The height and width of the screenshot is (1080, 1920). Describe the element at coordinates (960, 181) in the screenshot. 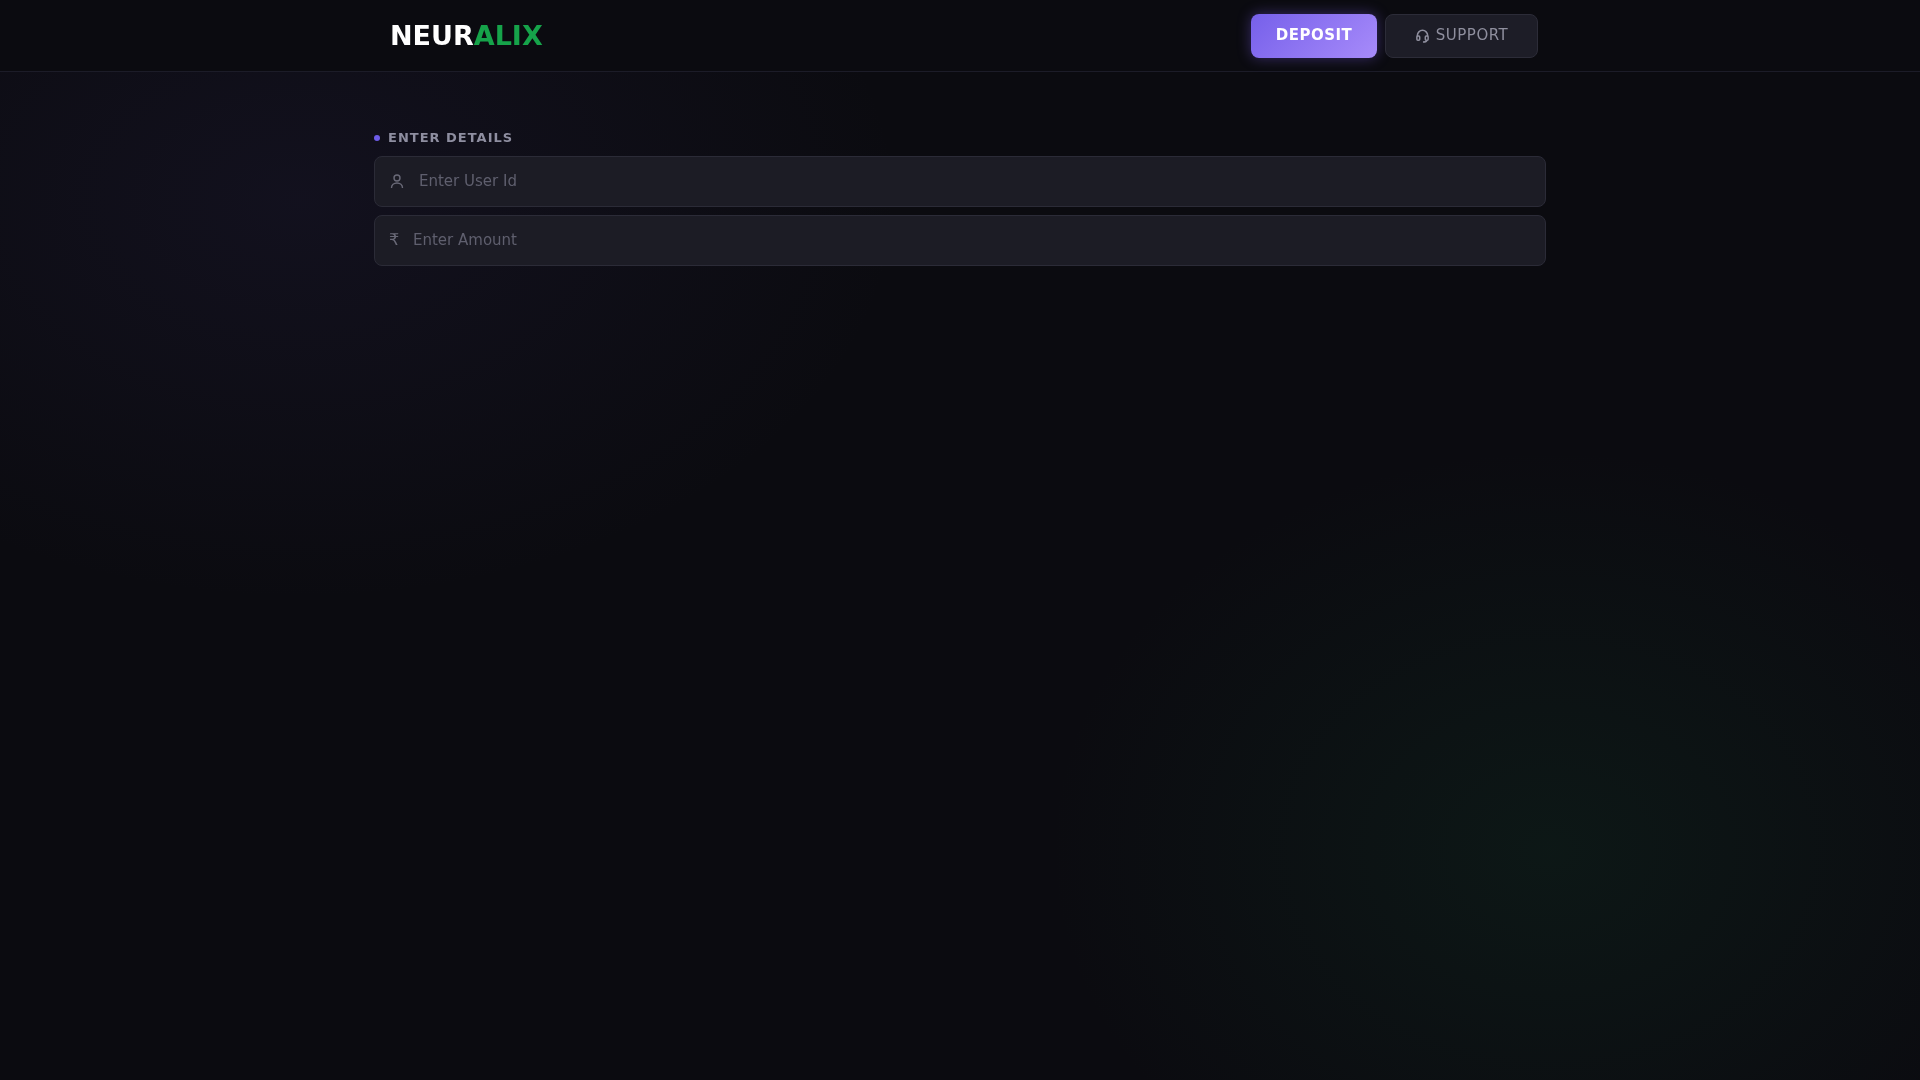

I see `user-id-field: Enter User Id` at that location.